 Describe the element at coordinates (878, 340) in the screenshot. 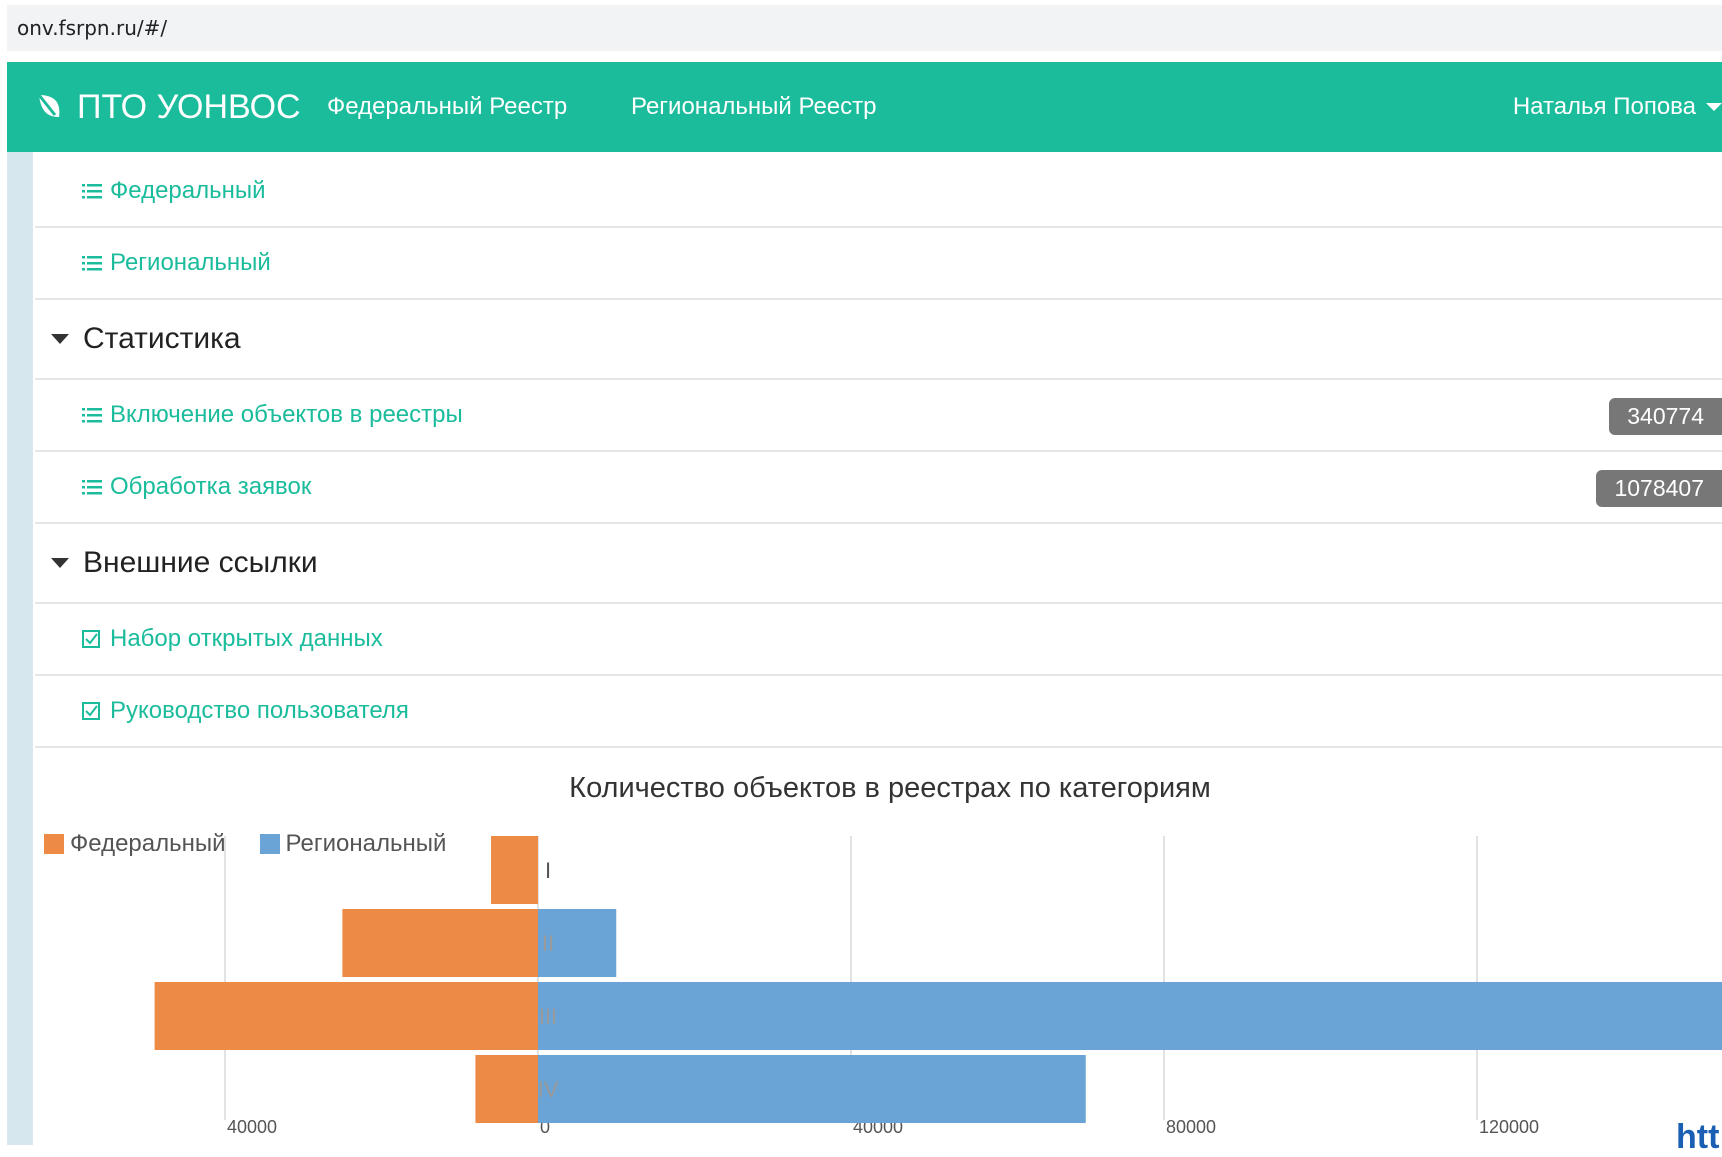

I see `section-statistics: Статистика` at that location.